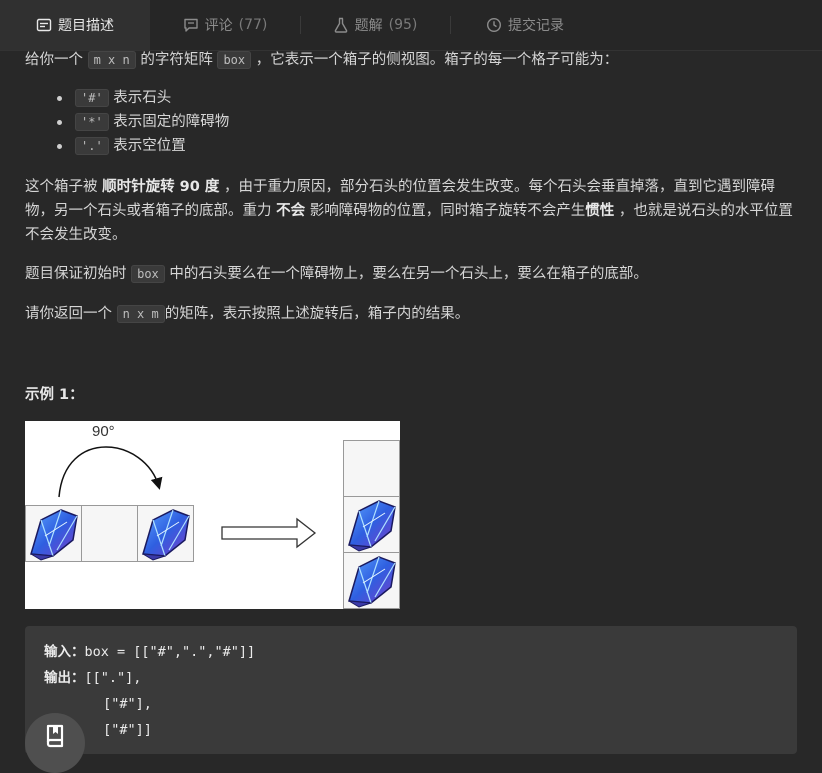 The height and width of the screenshot is (773, 822). Describe the element at coordinates (150, 652) in the screenshot. I see `input-line: 输入：box = [["#",".","#"]]` at that location.